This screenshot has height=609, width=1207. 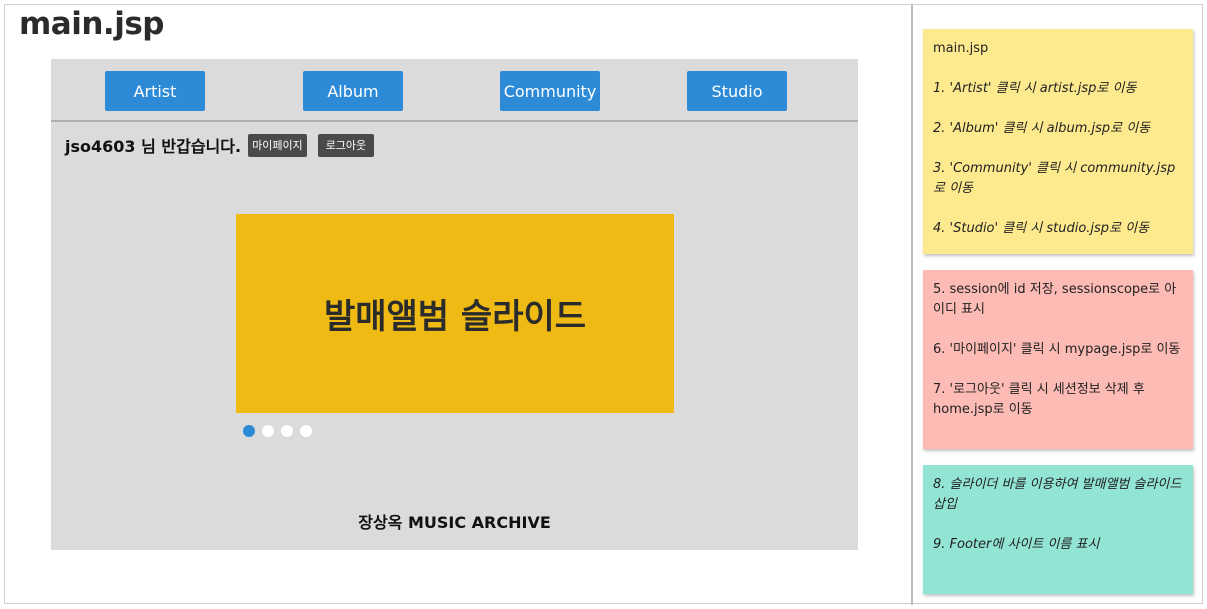 I want to click on album-slide: 발매앨범 슬라이드, so click(x=455, y=313).